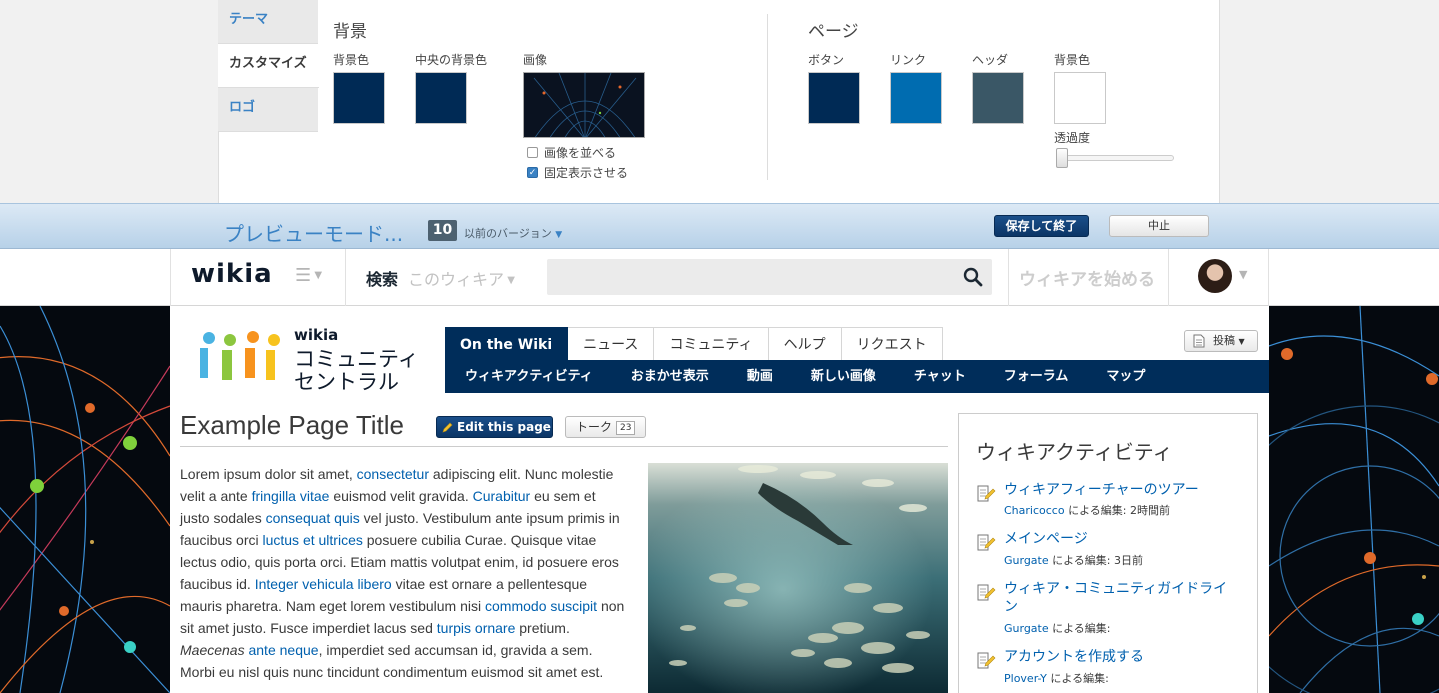  What do you see at coordinates (316, 335) in the screenshot?
I see `wordmark-wikia: wikia` at bounding box center [316, 335].